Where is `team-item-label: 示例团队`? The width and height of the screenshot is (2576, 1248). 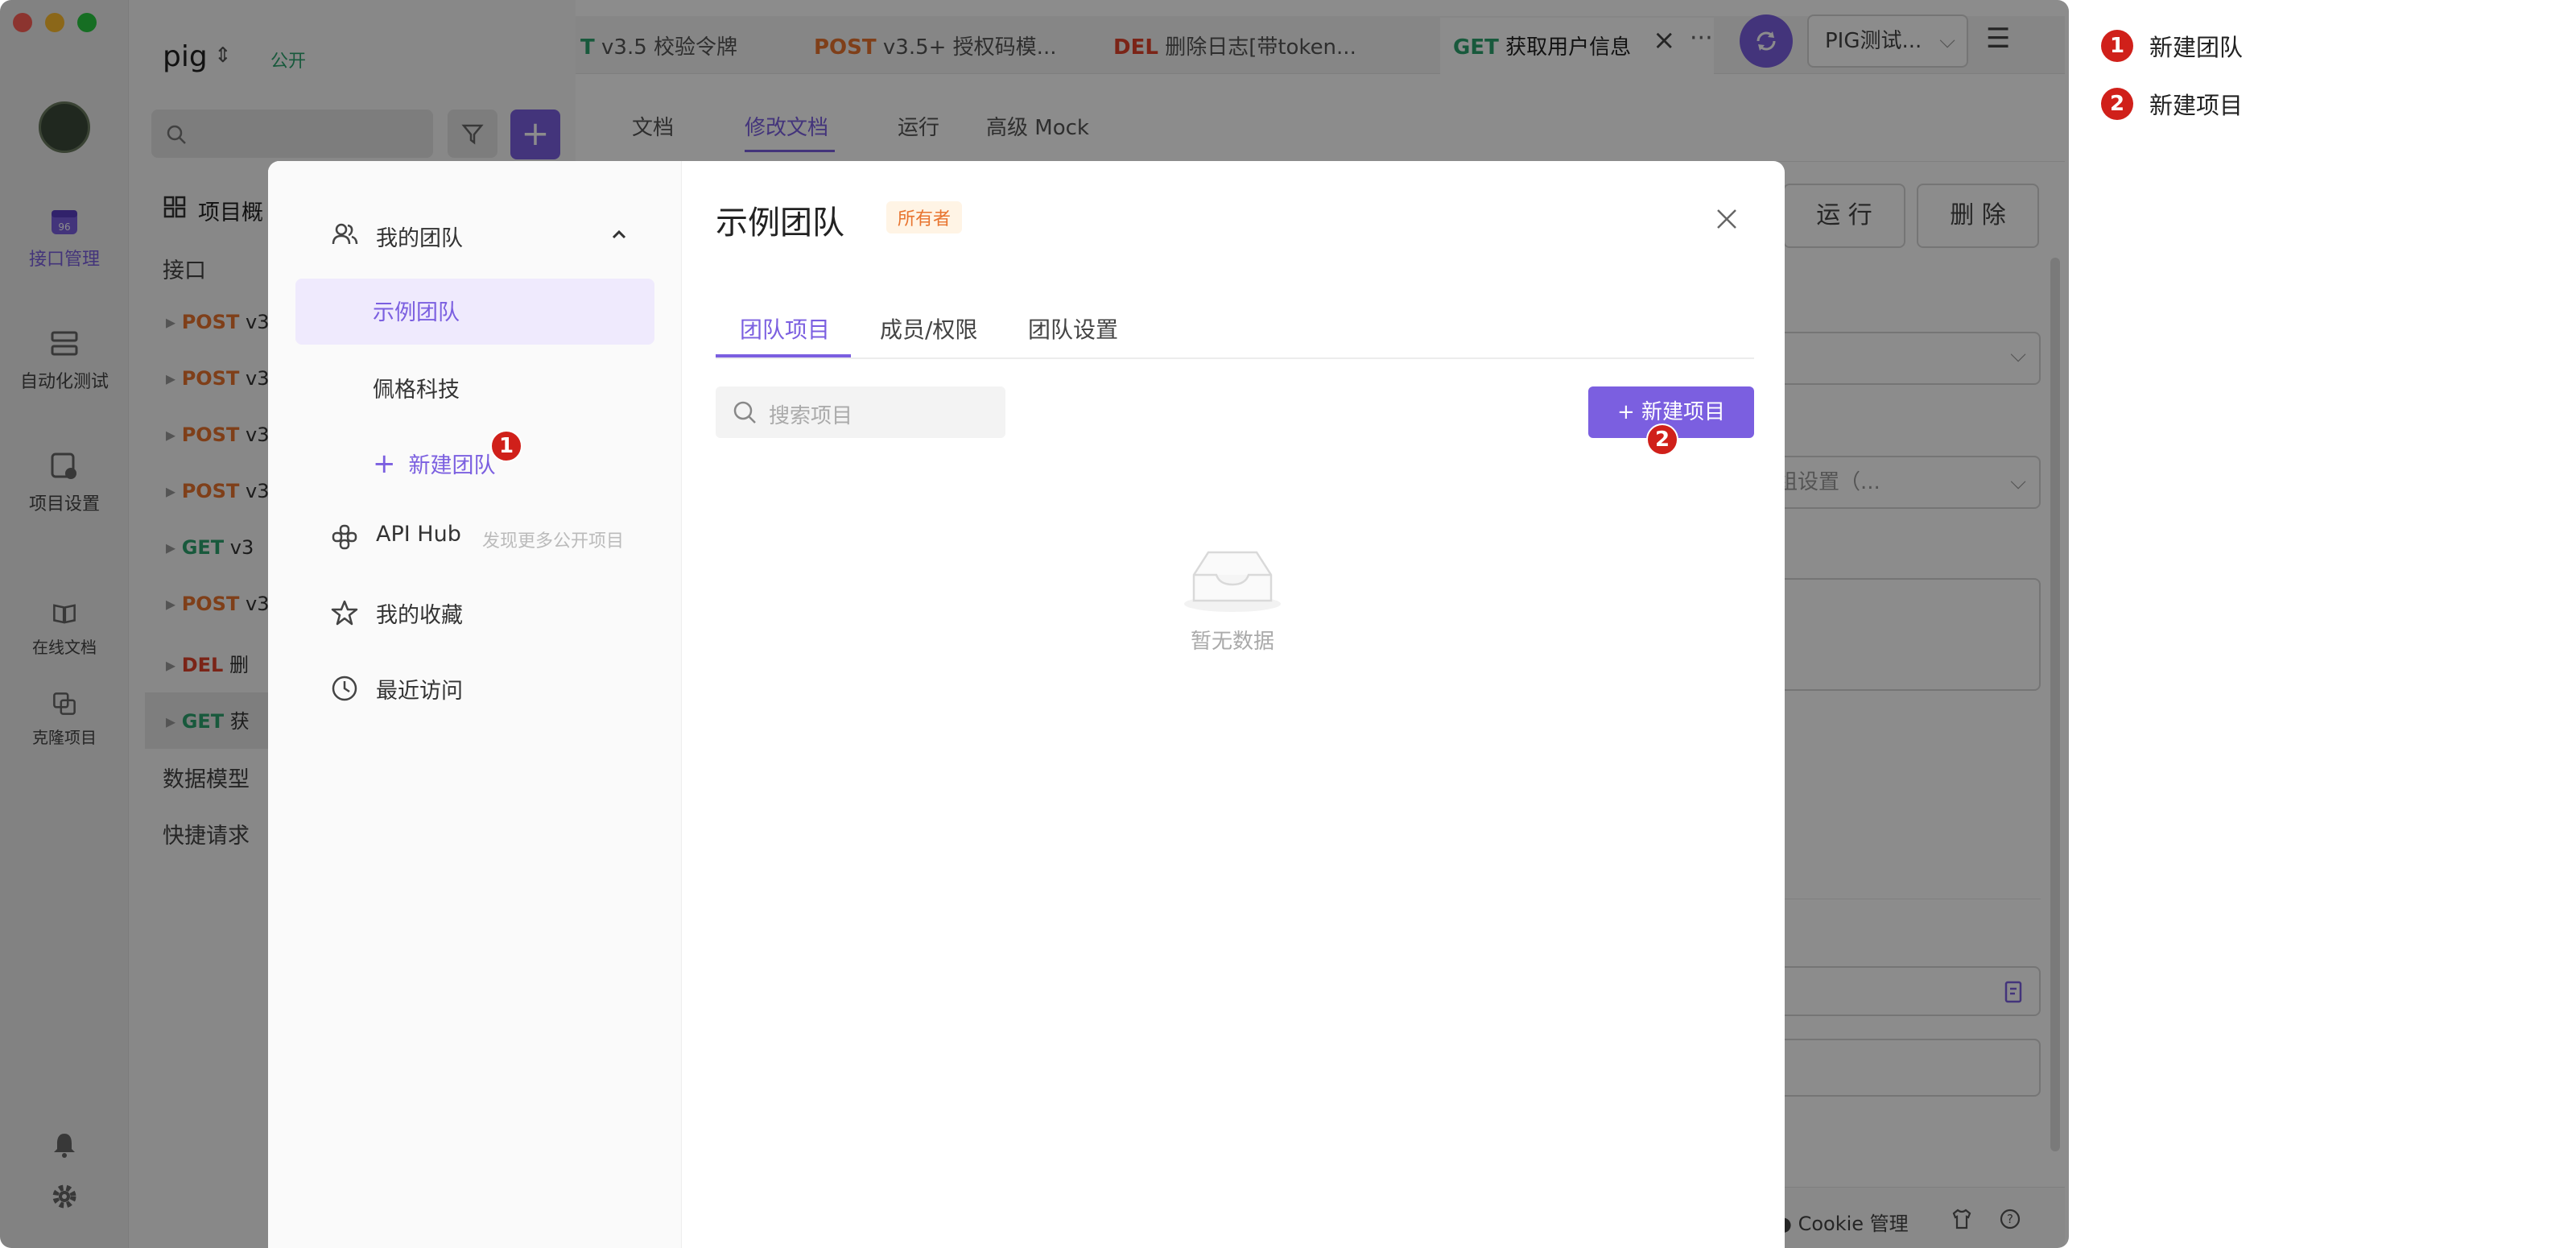 team-item-label: 示例团队 is located at coordinates (416, 312).